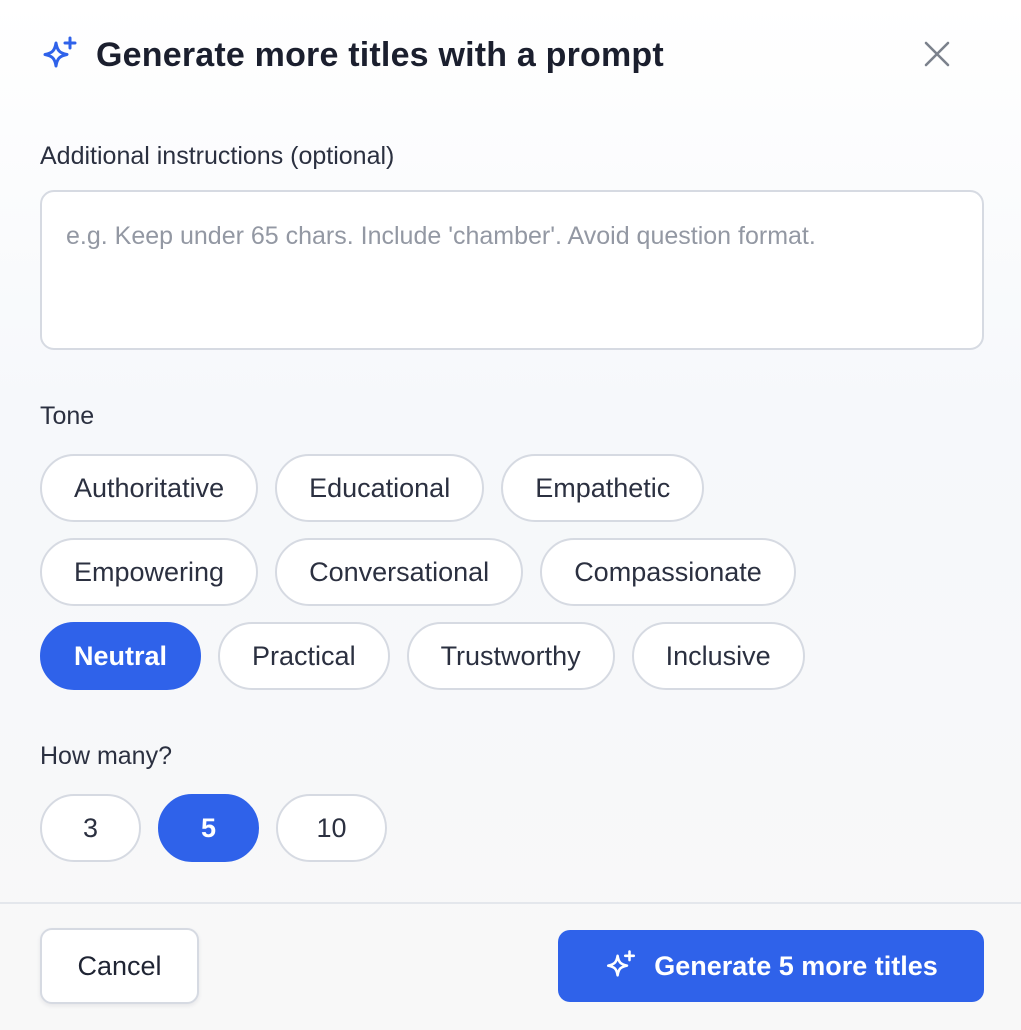 The height and width of the screenshot is (1030, 1021). I want to click on generate-button-label: Generate 5 more titles, so click(796, 965).